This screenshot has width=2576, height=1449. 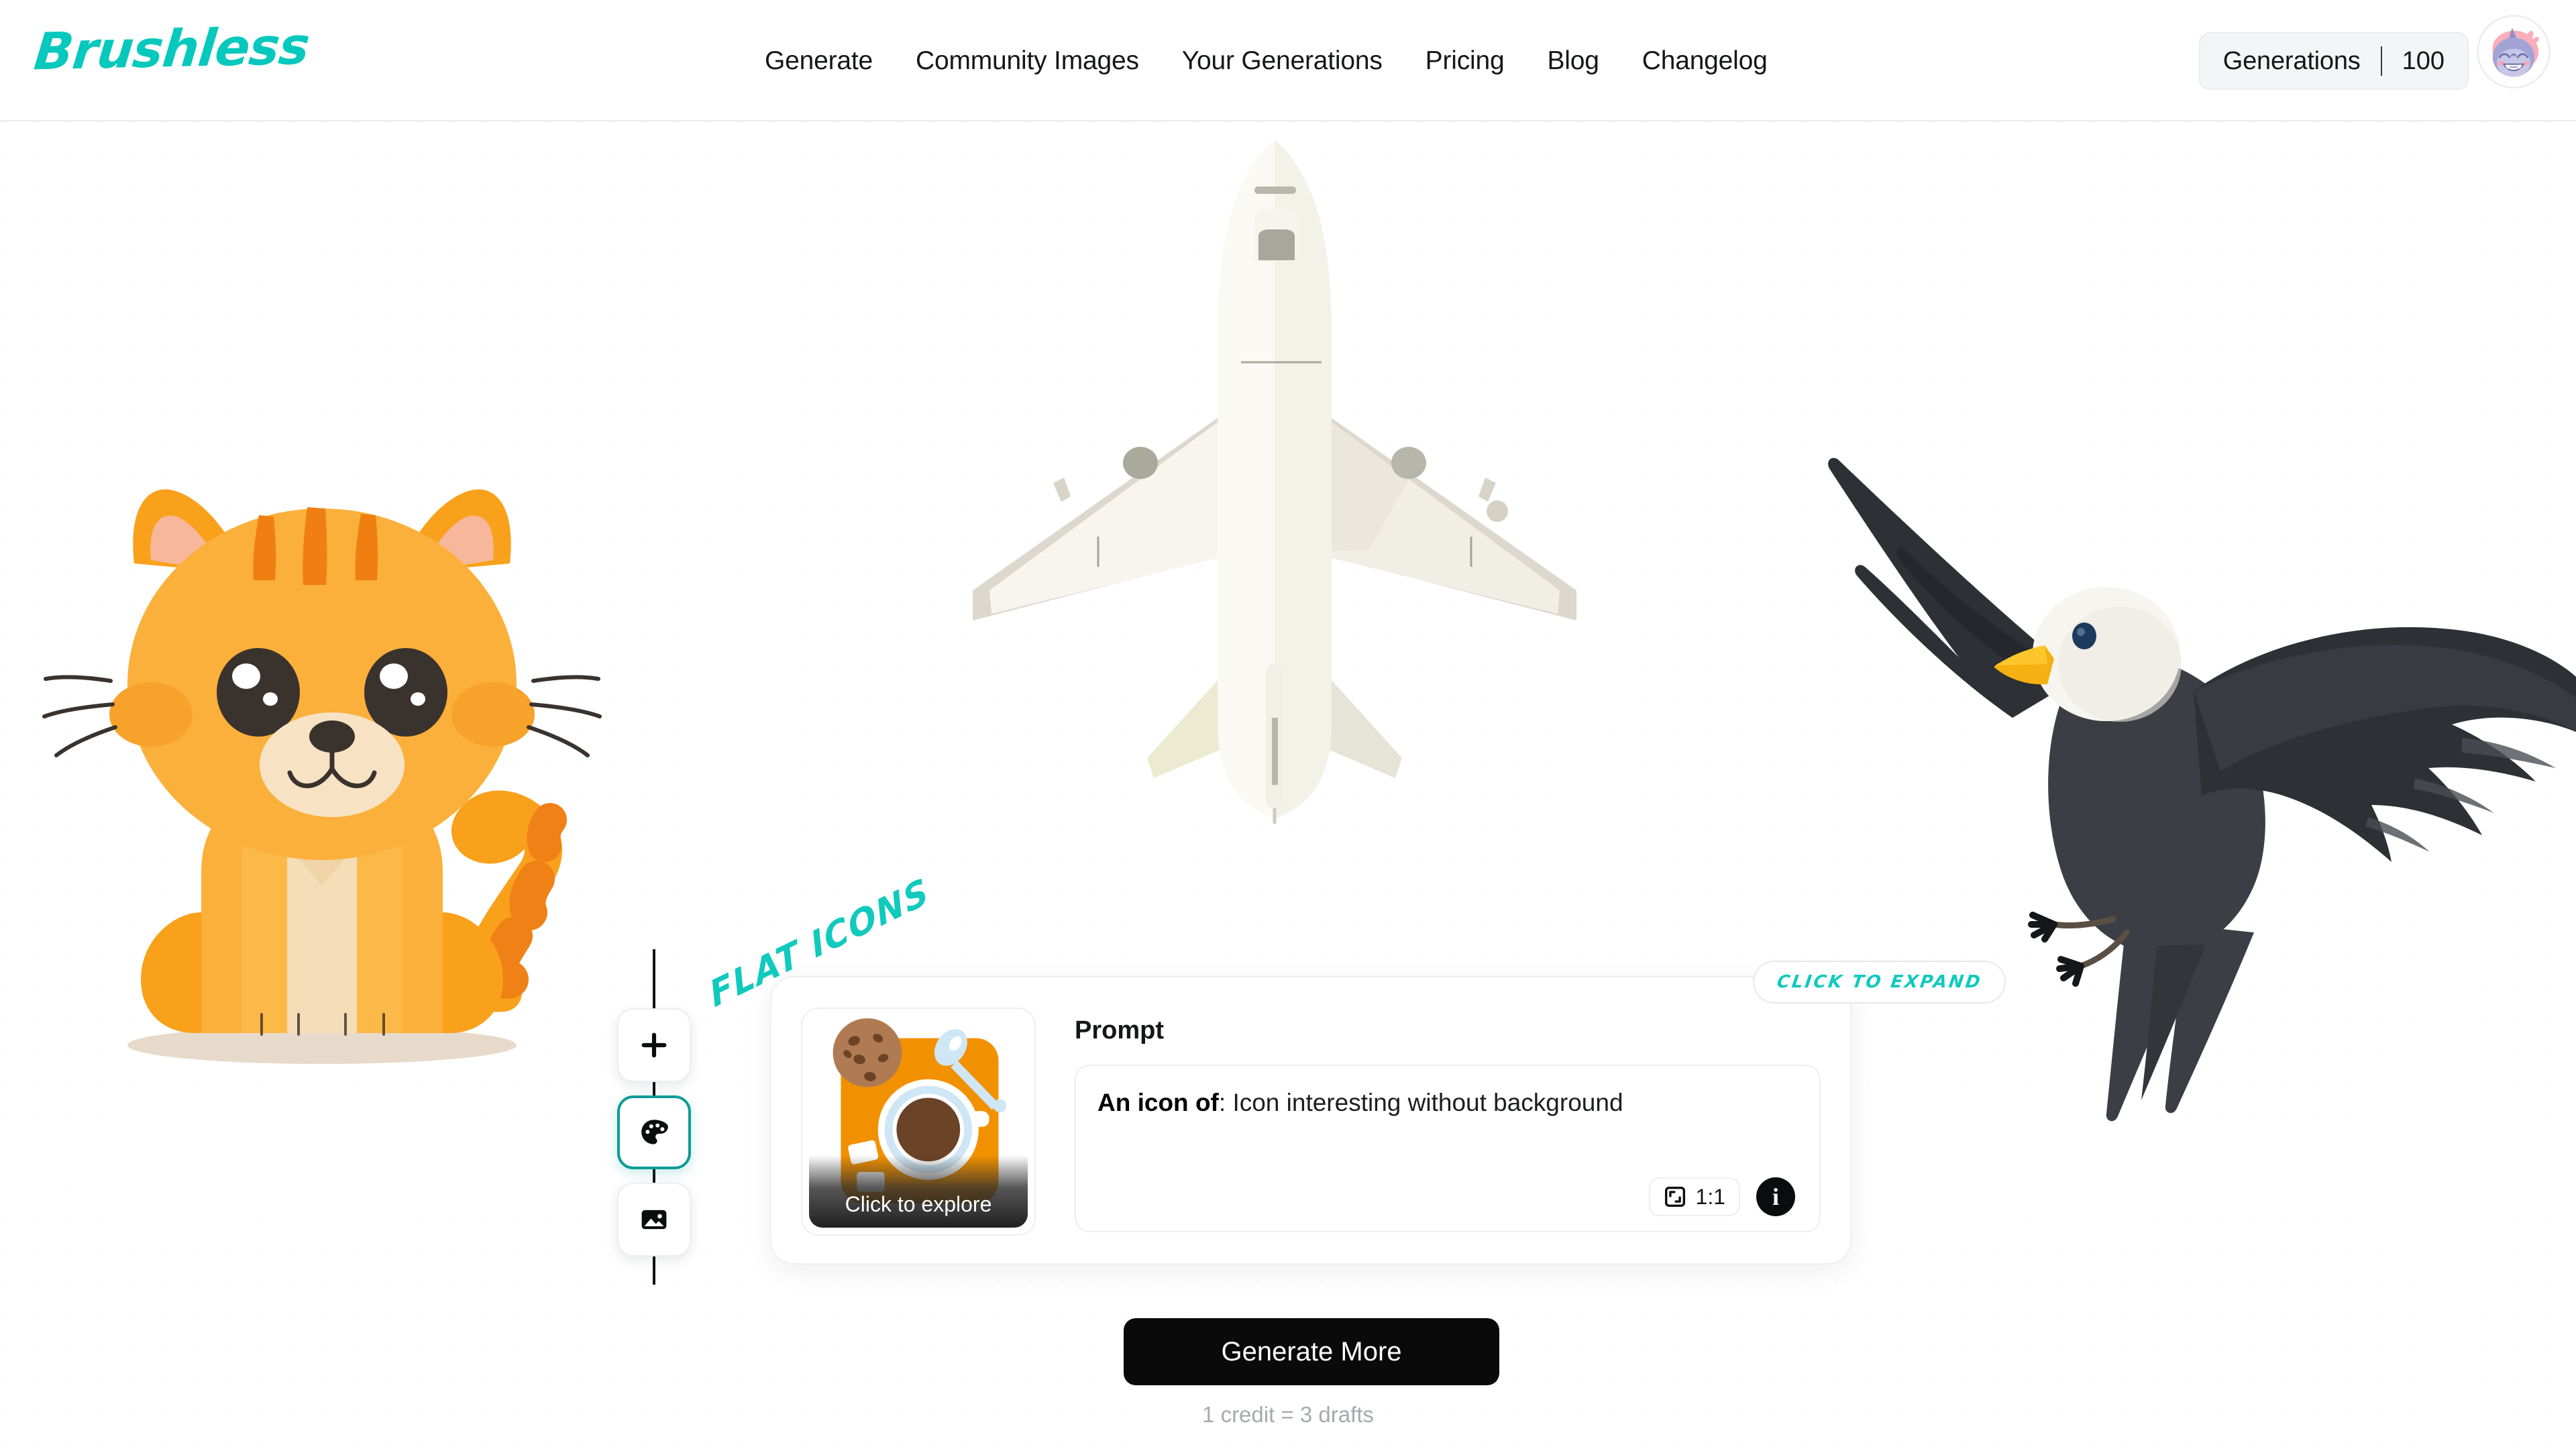 What do you see at coordinates (818, 61) in the screenshot?
I see `nav-item-generate: Generate` at bounding box center [818, 61].